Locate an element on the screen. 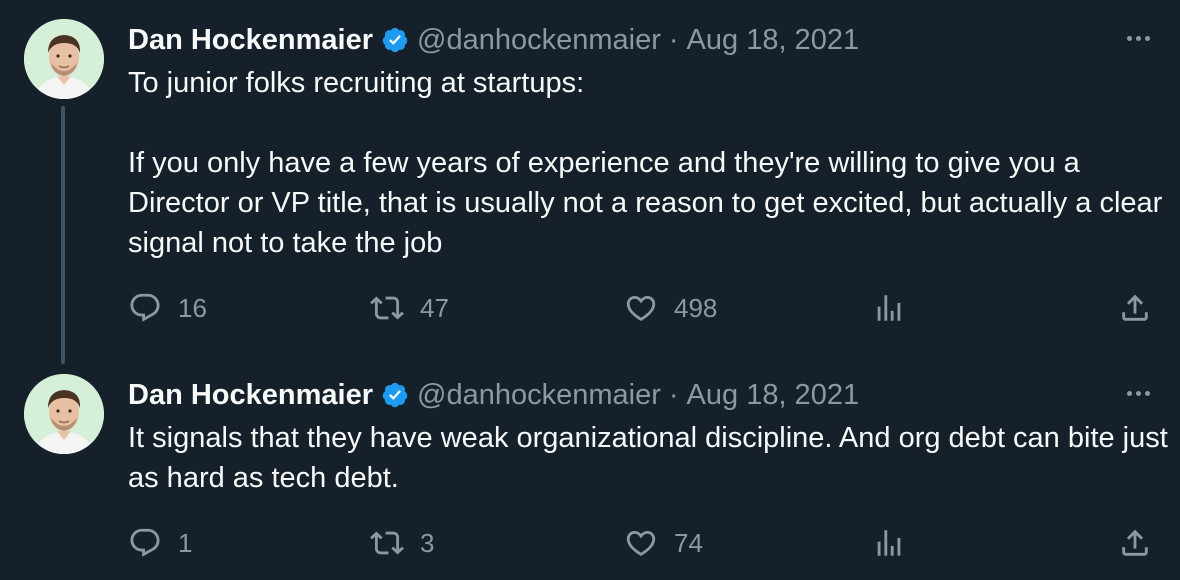 The width and height of the screenshot is (1180, 580). reply-button: 1 is located at coordinates (160, 543).